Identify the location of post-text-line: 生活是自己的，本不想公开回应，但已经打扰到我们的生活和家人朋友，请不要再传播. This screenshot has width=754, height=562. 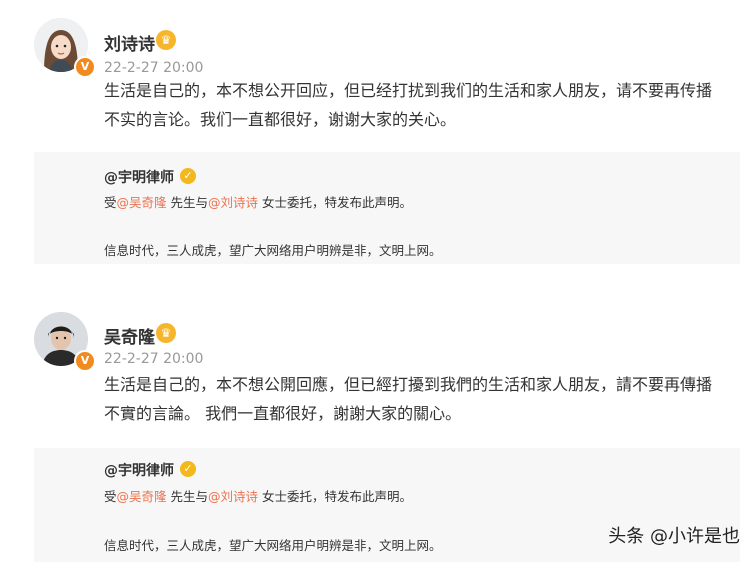
(408, 90).